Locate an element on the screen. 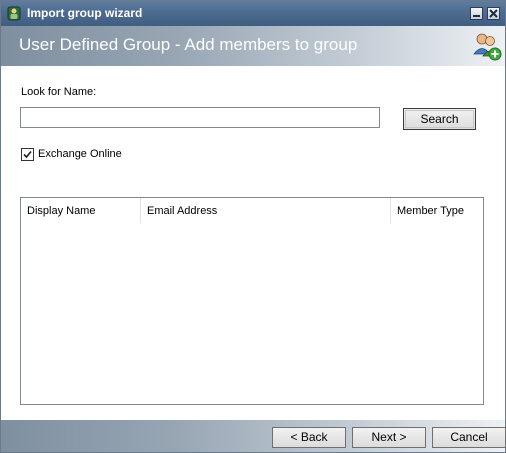 The height and width of the screenshot is (453, 506). checkmark-icon is located at coordinates (27, 154).